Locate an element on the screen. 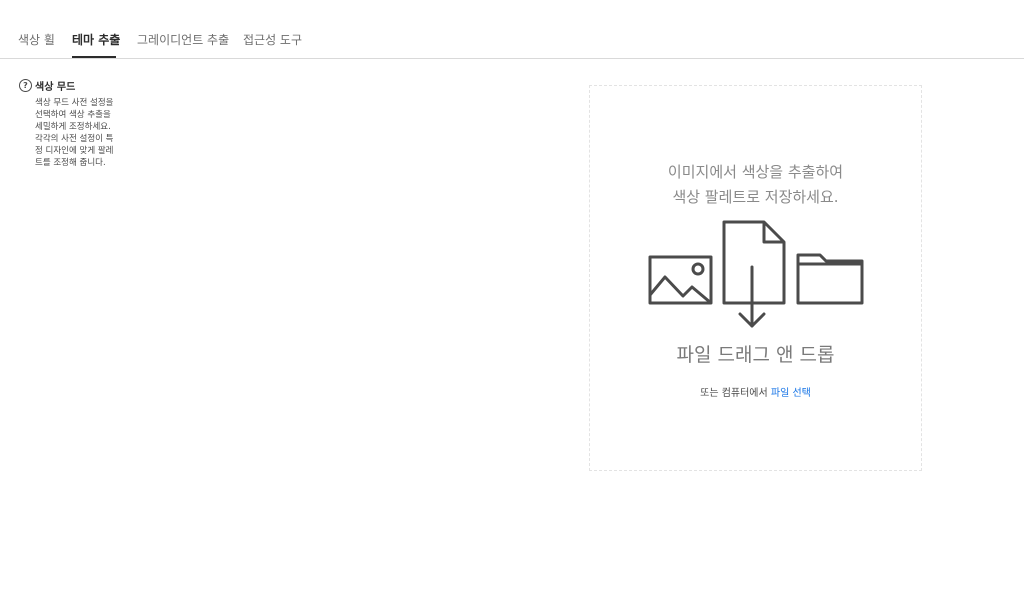  drop-heading-line: 이미지에서 색상을 추출하여 is located at coordinates (755, 172).